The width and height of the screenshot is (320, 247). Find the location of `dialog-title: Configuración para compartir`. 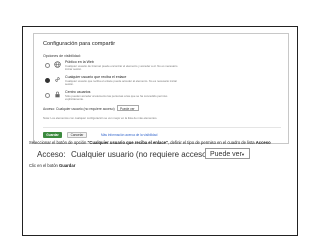

dialog-title: Configuración para compartir is located at coordinates (79, 44).